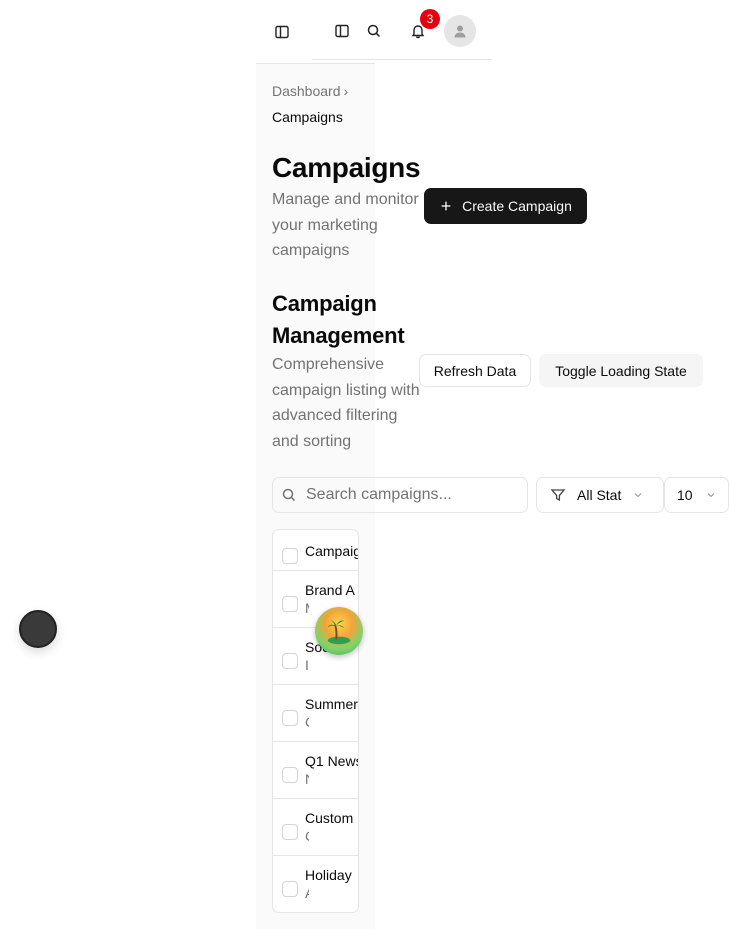  What do you see at coordinates (38, 629) in the screenshot?
I see `floating-action-button` at bounding box center [38, 629].